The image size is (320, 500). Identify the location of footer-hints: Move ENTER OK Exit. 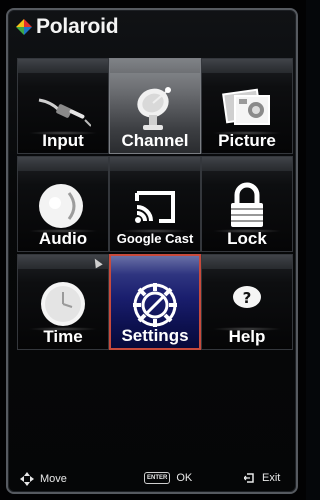
(153, 479).